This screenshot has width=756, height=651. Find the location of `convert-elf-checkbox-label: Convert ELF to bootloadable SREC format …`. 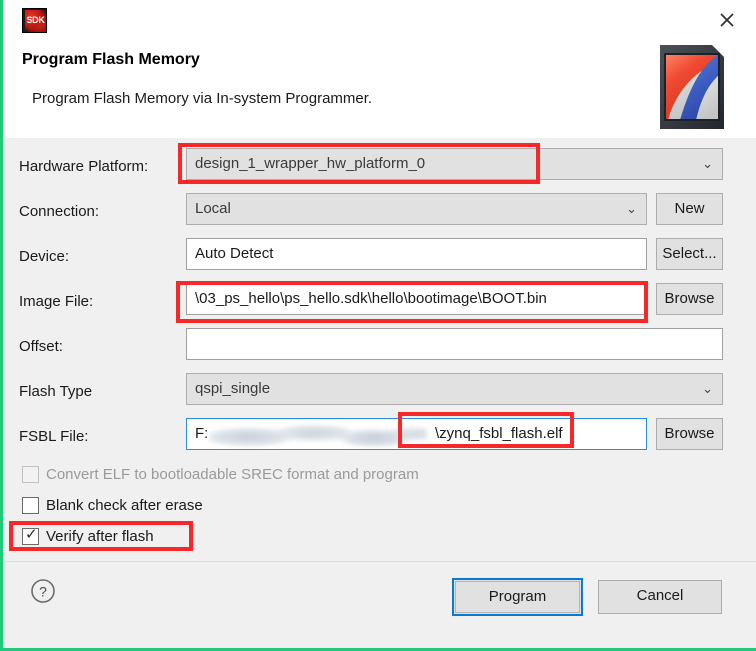

convert-elf-checkbox-label: Convert ELF to bootloadable SREC format … is located at coordinates (232, 474).